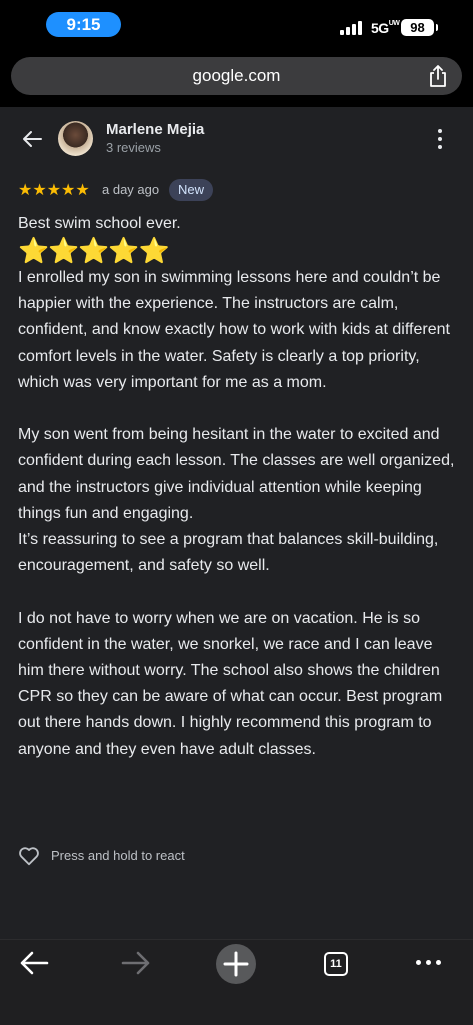 This screenshot has width=473, height=1025. I want to click on browser-toolbar: 11, so click(236, 982).